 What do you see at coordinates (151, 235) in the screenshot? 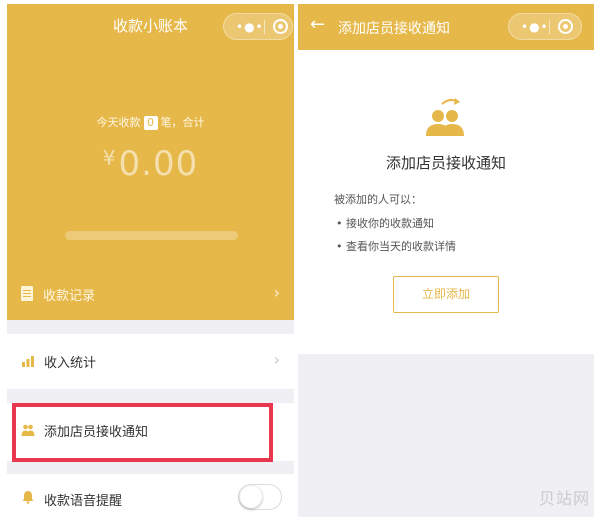
I see `progress-bar` at bounding box center [151, 235].